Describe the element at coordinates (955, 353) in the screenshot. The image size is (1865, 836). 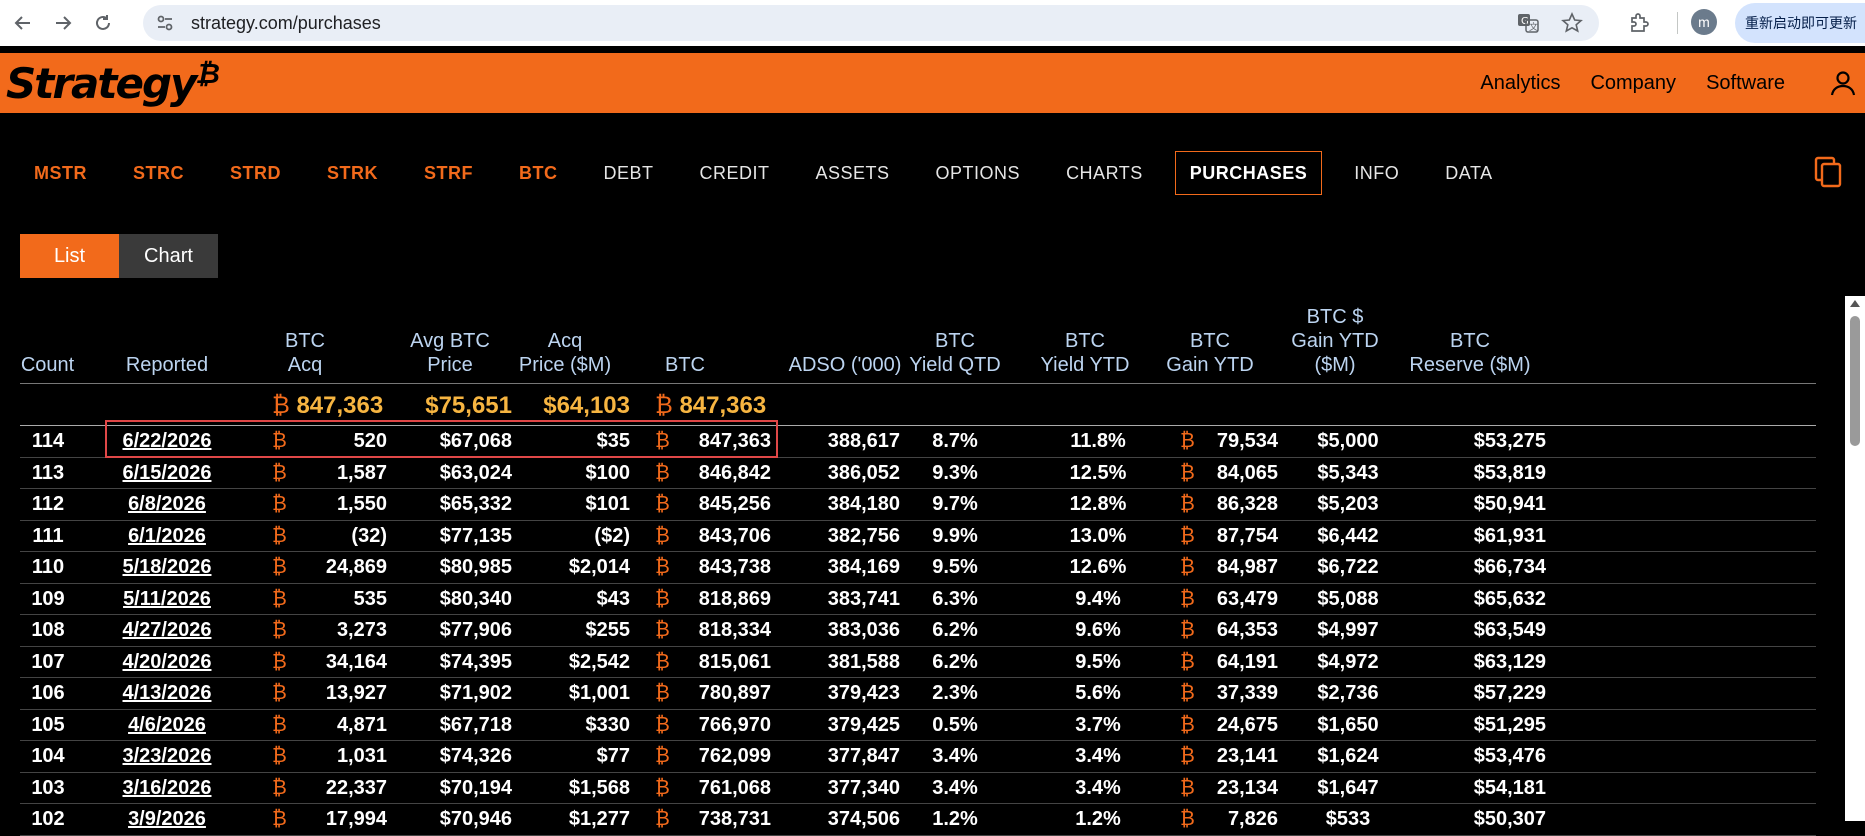
I see `header-yield-qtd: BTC Yield QTD` at that location.